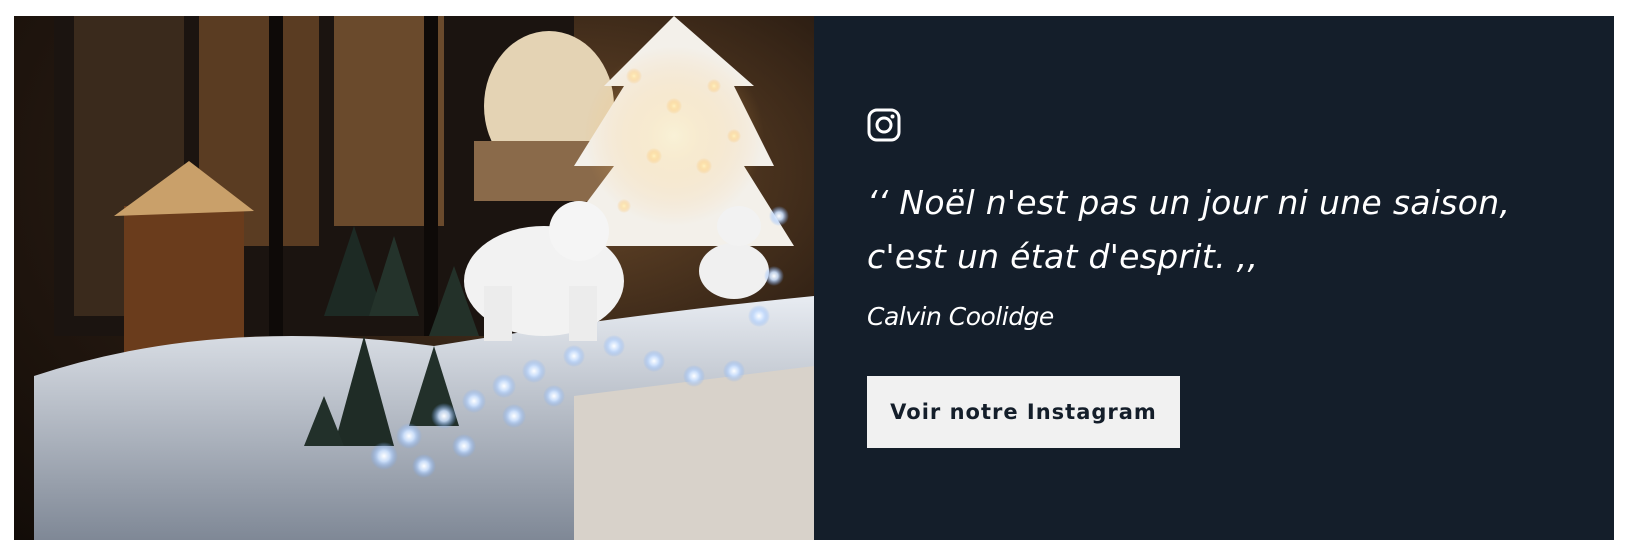 The width and height of the screenshot is (1628, 554). Describe the element at coordinates (1189, 202) in the screenshot. I see `quote-line-1: ‘‘ Noël n'est pas un jour ni une saison,` at that location.